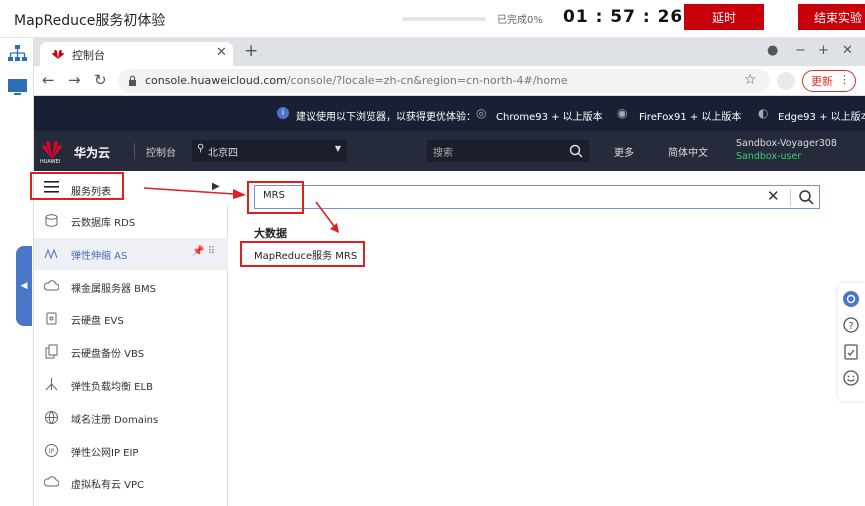 The height and width of the screenshot is (506, 865). Describe the element at coordinates (17, 87) in the screenshot. I see `desktop-icon` at that location.